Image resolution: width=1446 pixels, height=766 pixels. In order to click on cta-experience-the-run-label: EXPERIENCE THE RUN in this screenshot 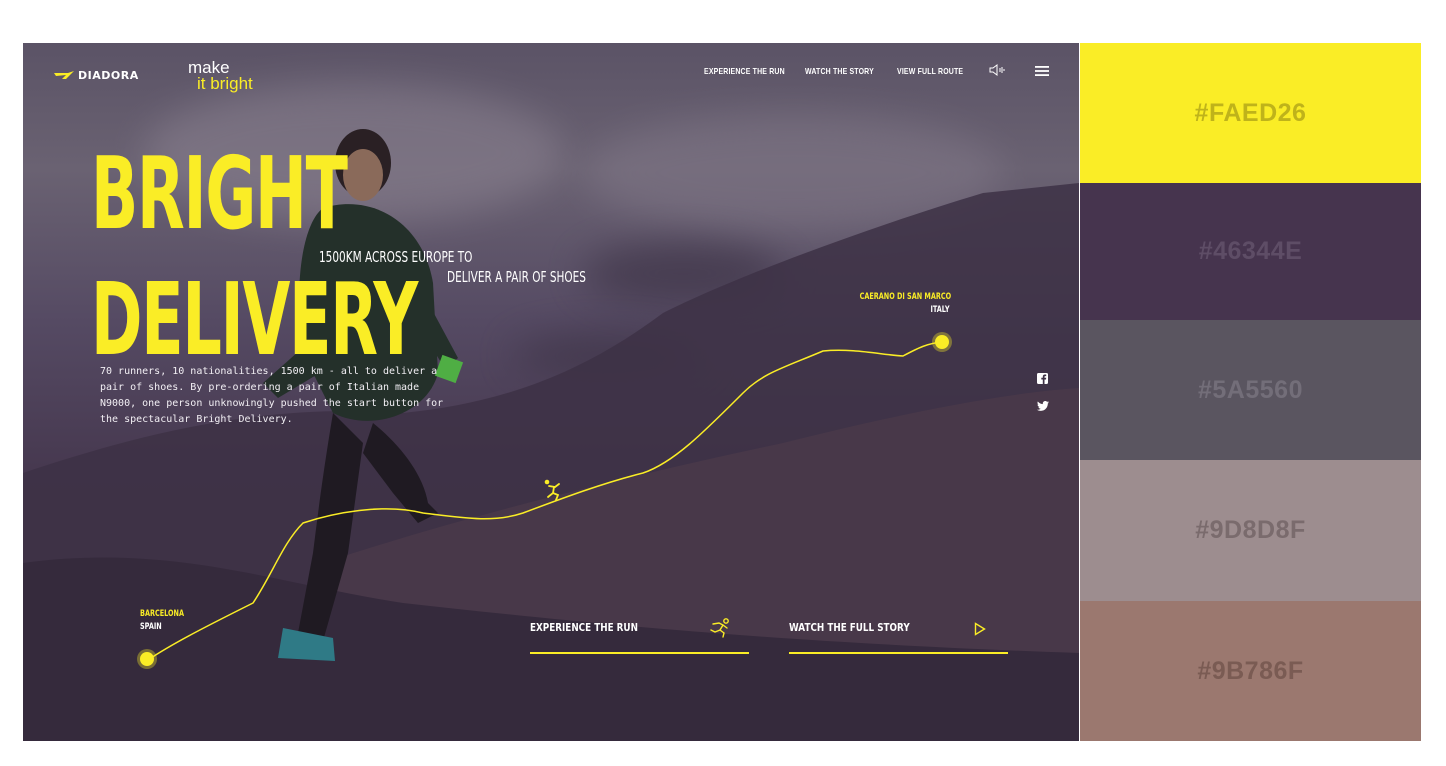, I will do `click(584, 627)`.